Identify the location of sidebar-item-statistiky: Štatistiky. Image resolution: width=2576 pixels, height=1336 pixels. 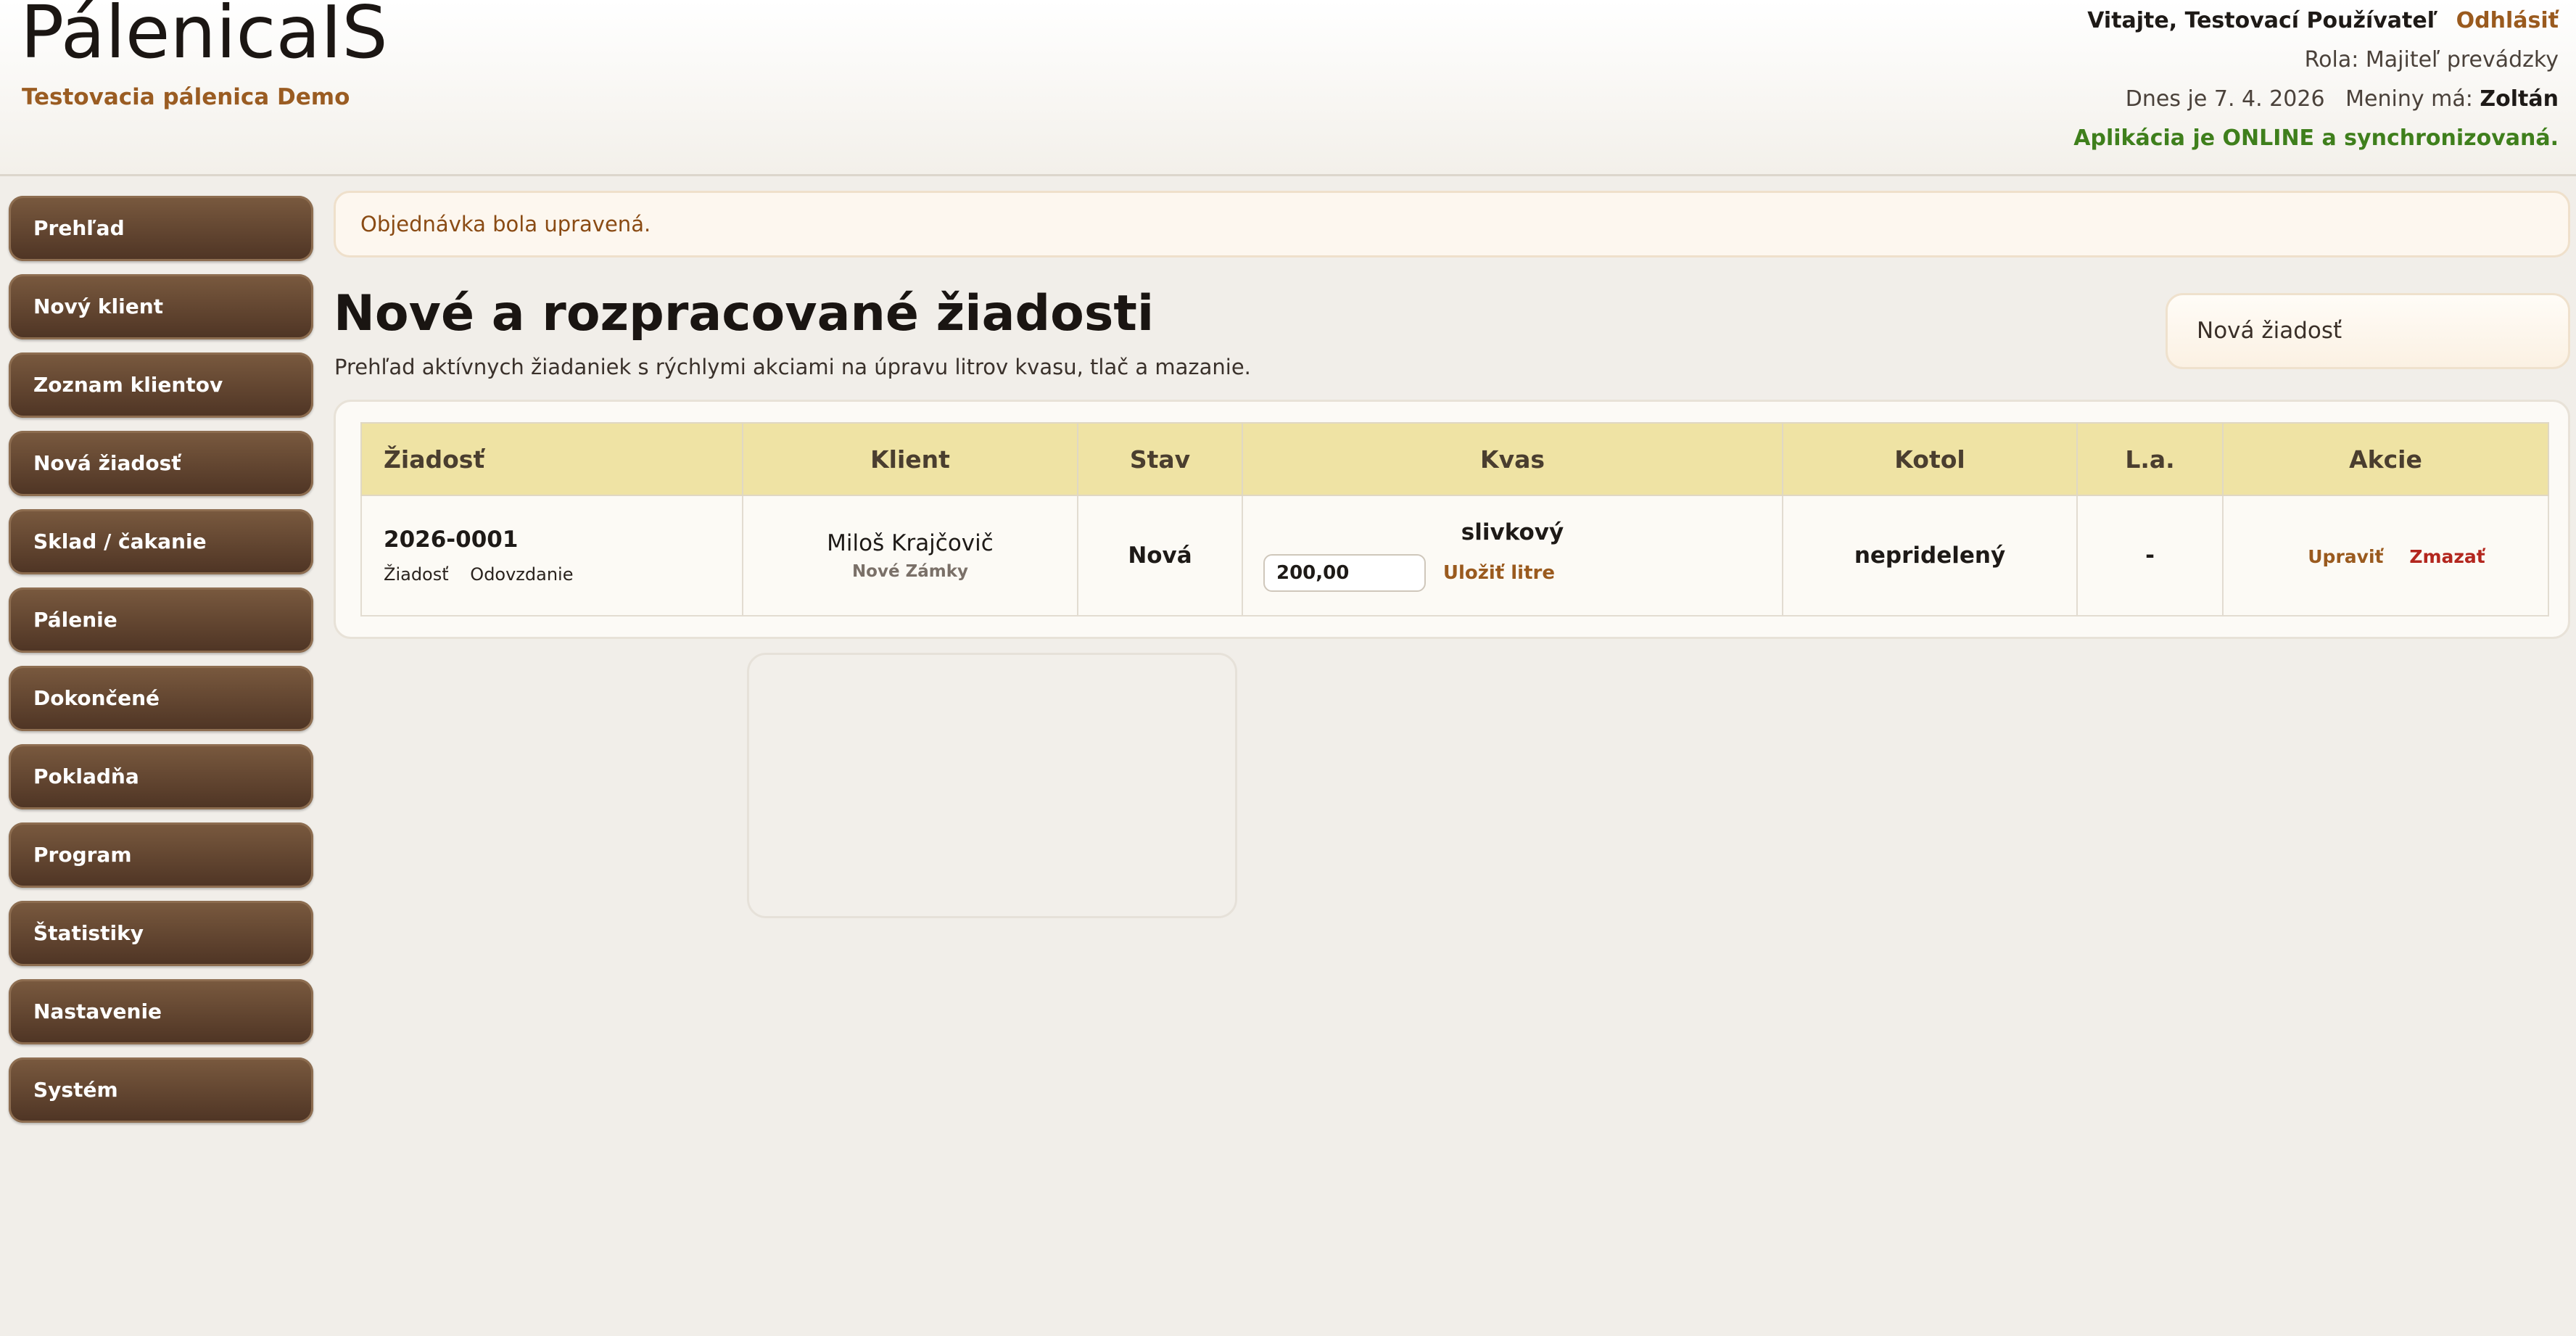
(161, 933).